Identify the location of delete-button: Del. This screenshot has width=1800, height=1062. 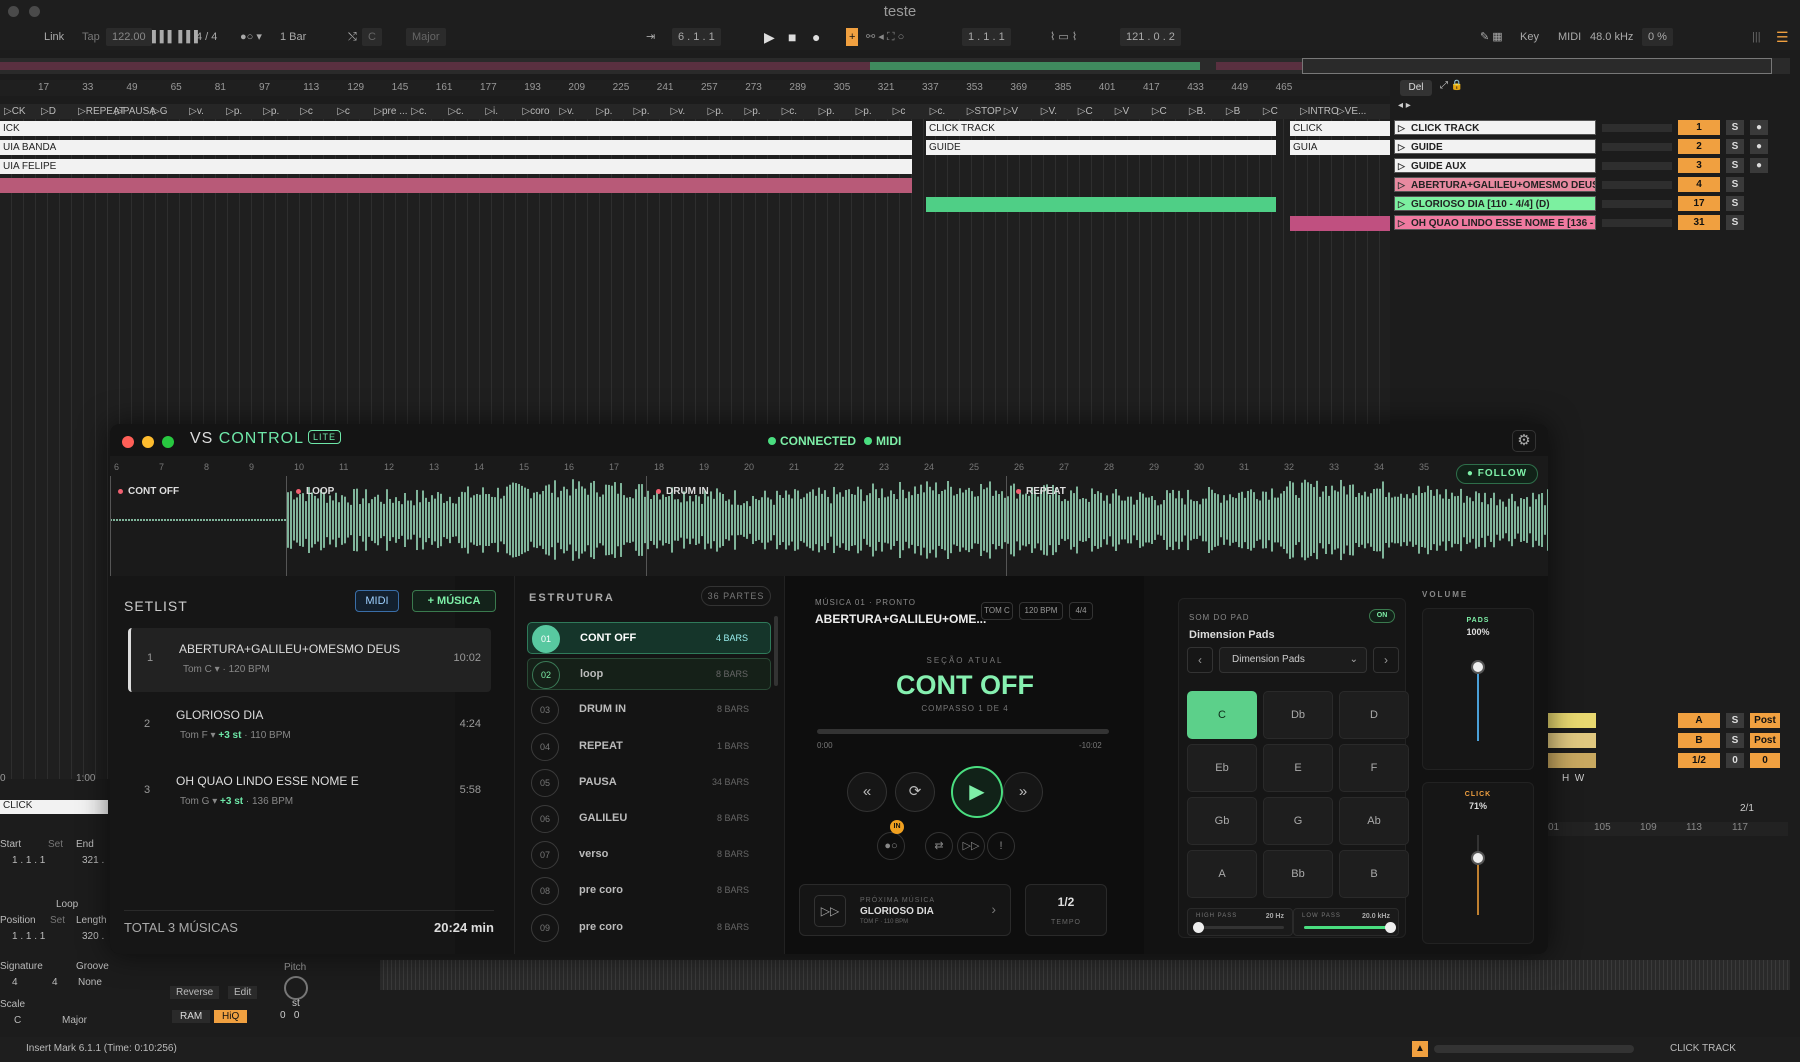
(1416, 88).